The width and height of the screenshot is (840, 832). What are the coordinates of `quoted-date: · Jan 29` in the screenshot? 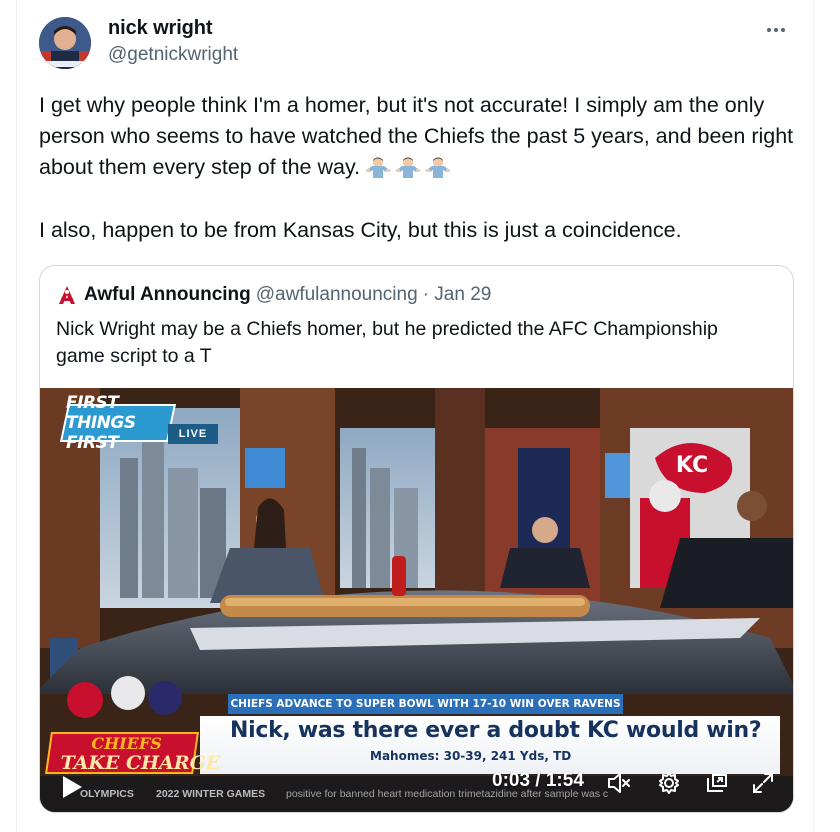 It's located at (457, 295).